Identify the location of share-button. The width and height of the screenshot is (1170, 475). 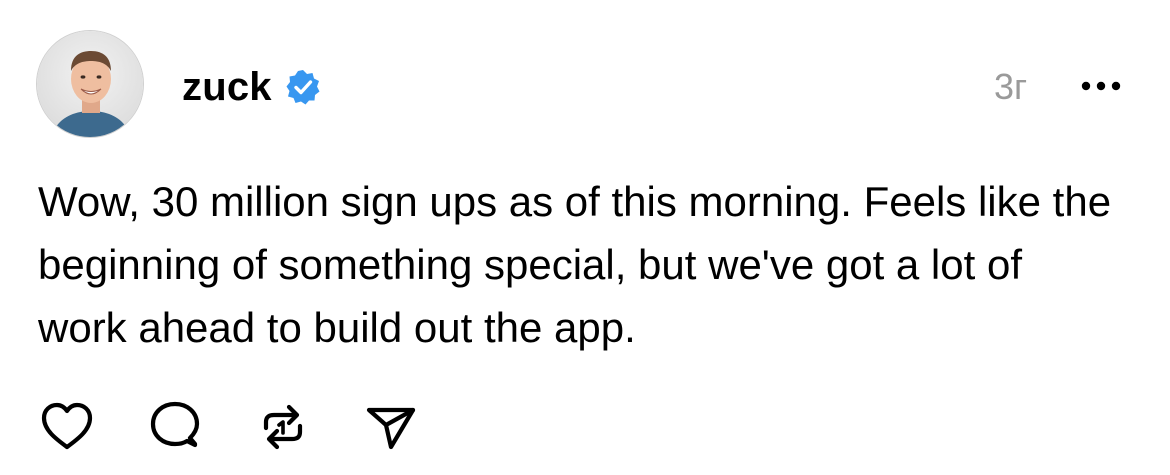
(391, 427).